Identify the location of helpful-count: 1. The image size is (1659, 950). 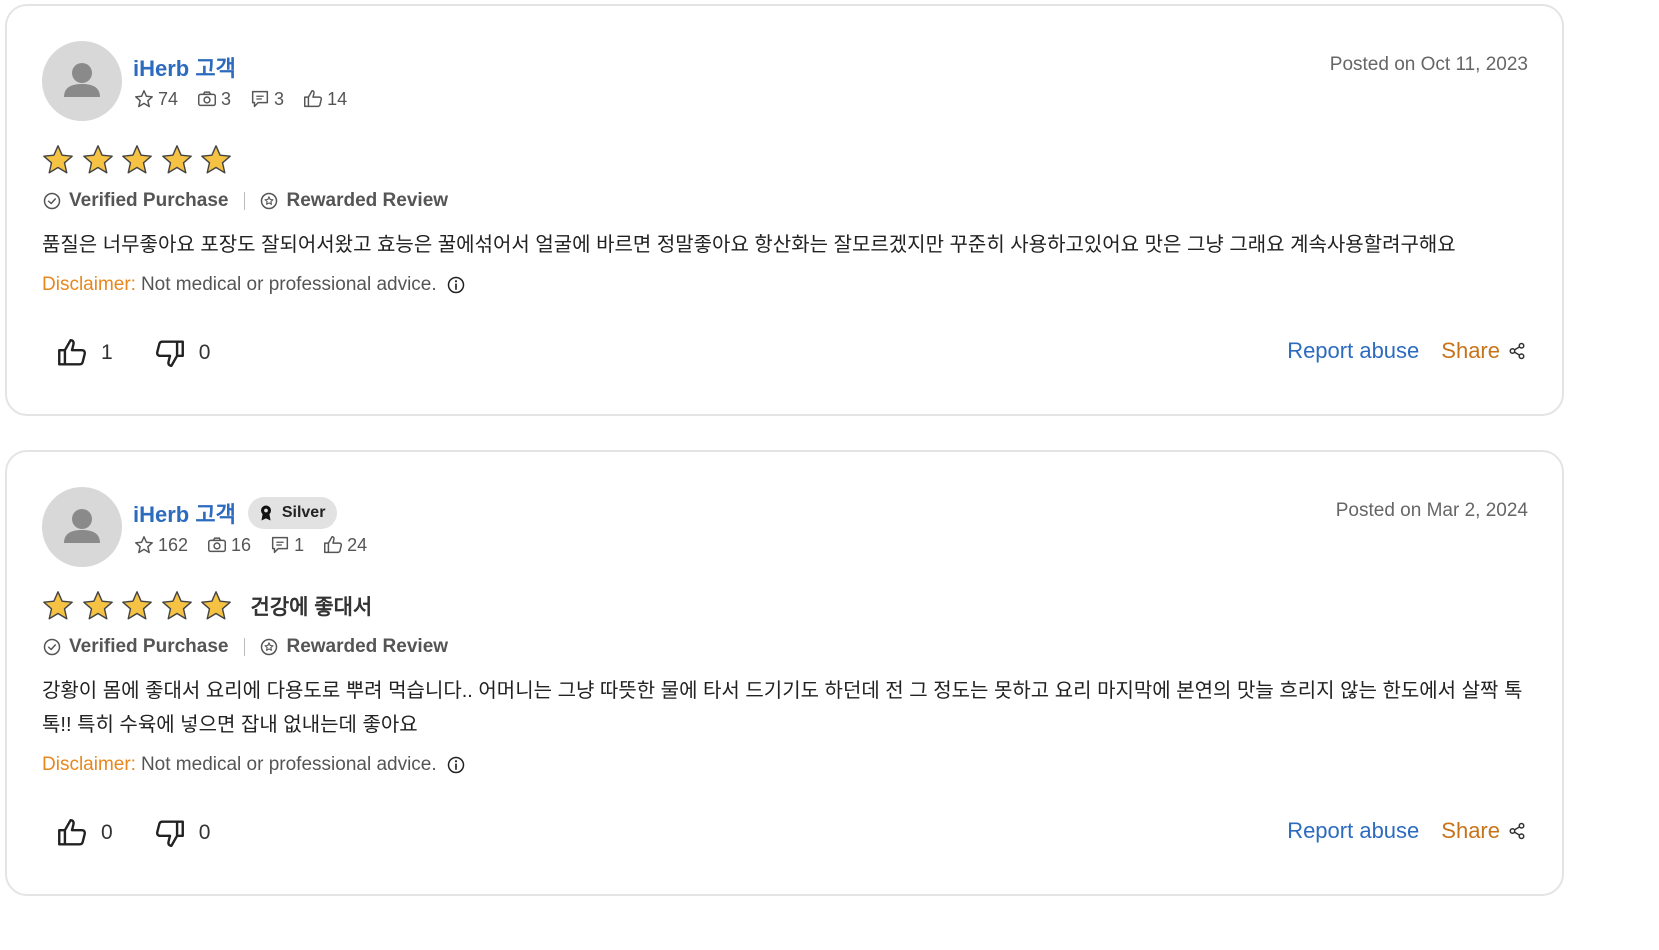
(107, 352).